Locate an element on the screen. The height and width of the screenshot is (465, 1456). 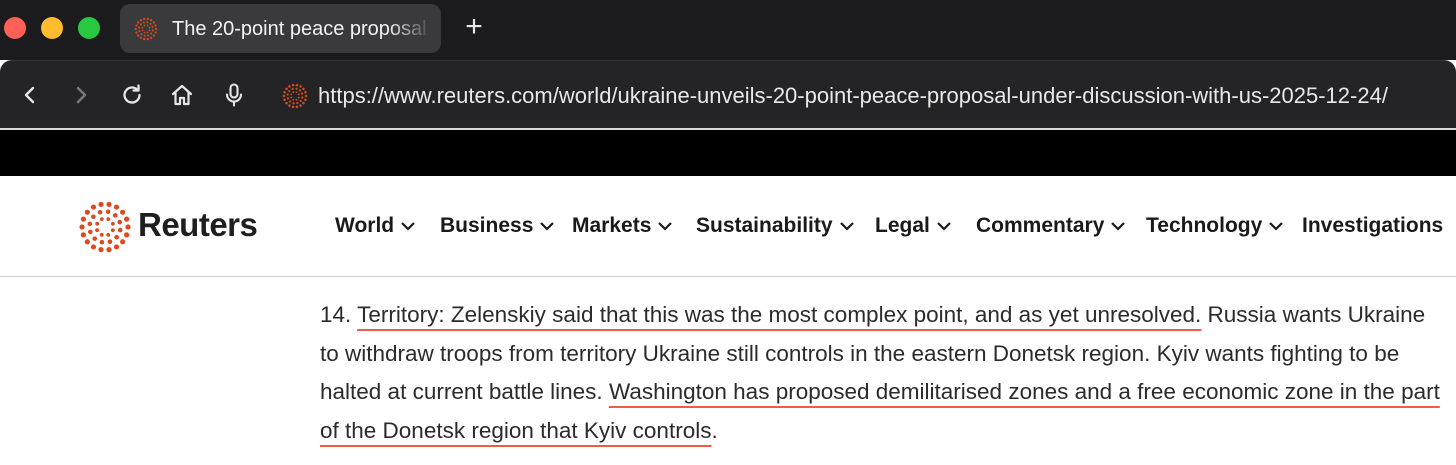
new-tab-button: + is located at coordinates (474, 27).